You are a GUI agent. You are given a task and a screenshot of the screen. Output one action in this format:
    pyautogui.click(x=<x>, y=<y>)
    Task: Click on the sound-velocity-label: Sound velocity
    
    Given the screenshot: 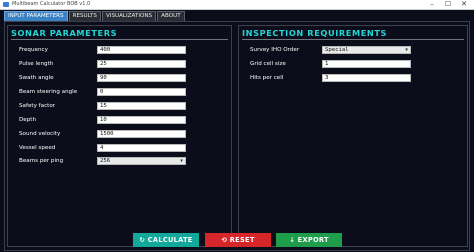 What is the action you would take?
    pyautogui.click(x=40, y=134)
    